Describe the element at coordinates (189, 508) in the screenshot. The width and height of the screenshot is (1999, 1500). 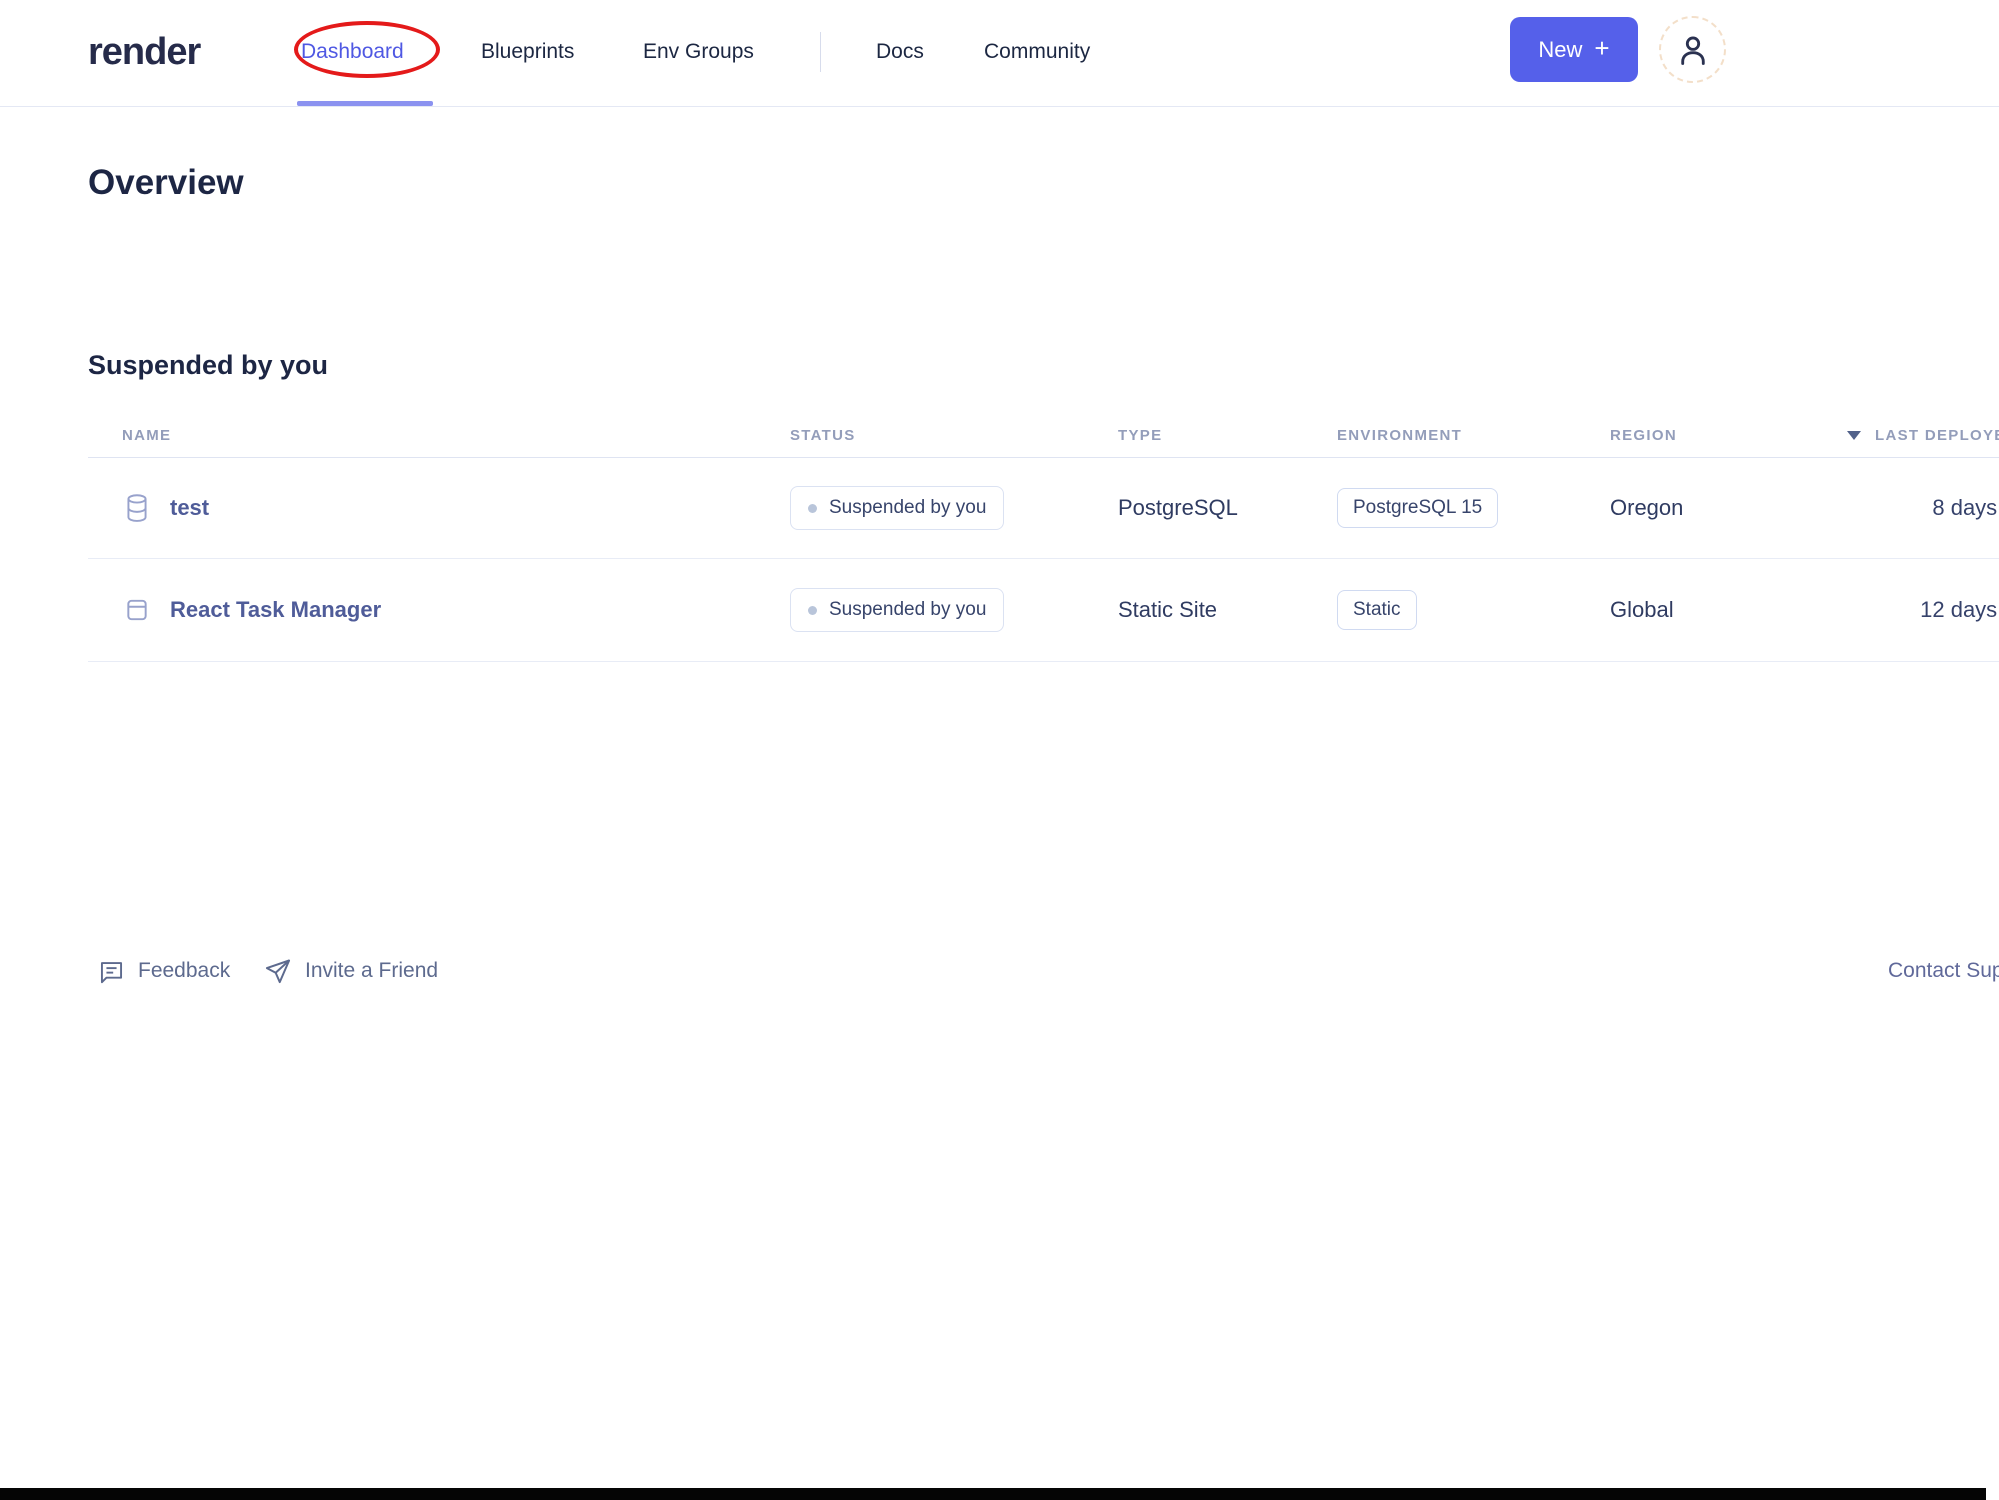
I see `service-name-link: test` at that location.